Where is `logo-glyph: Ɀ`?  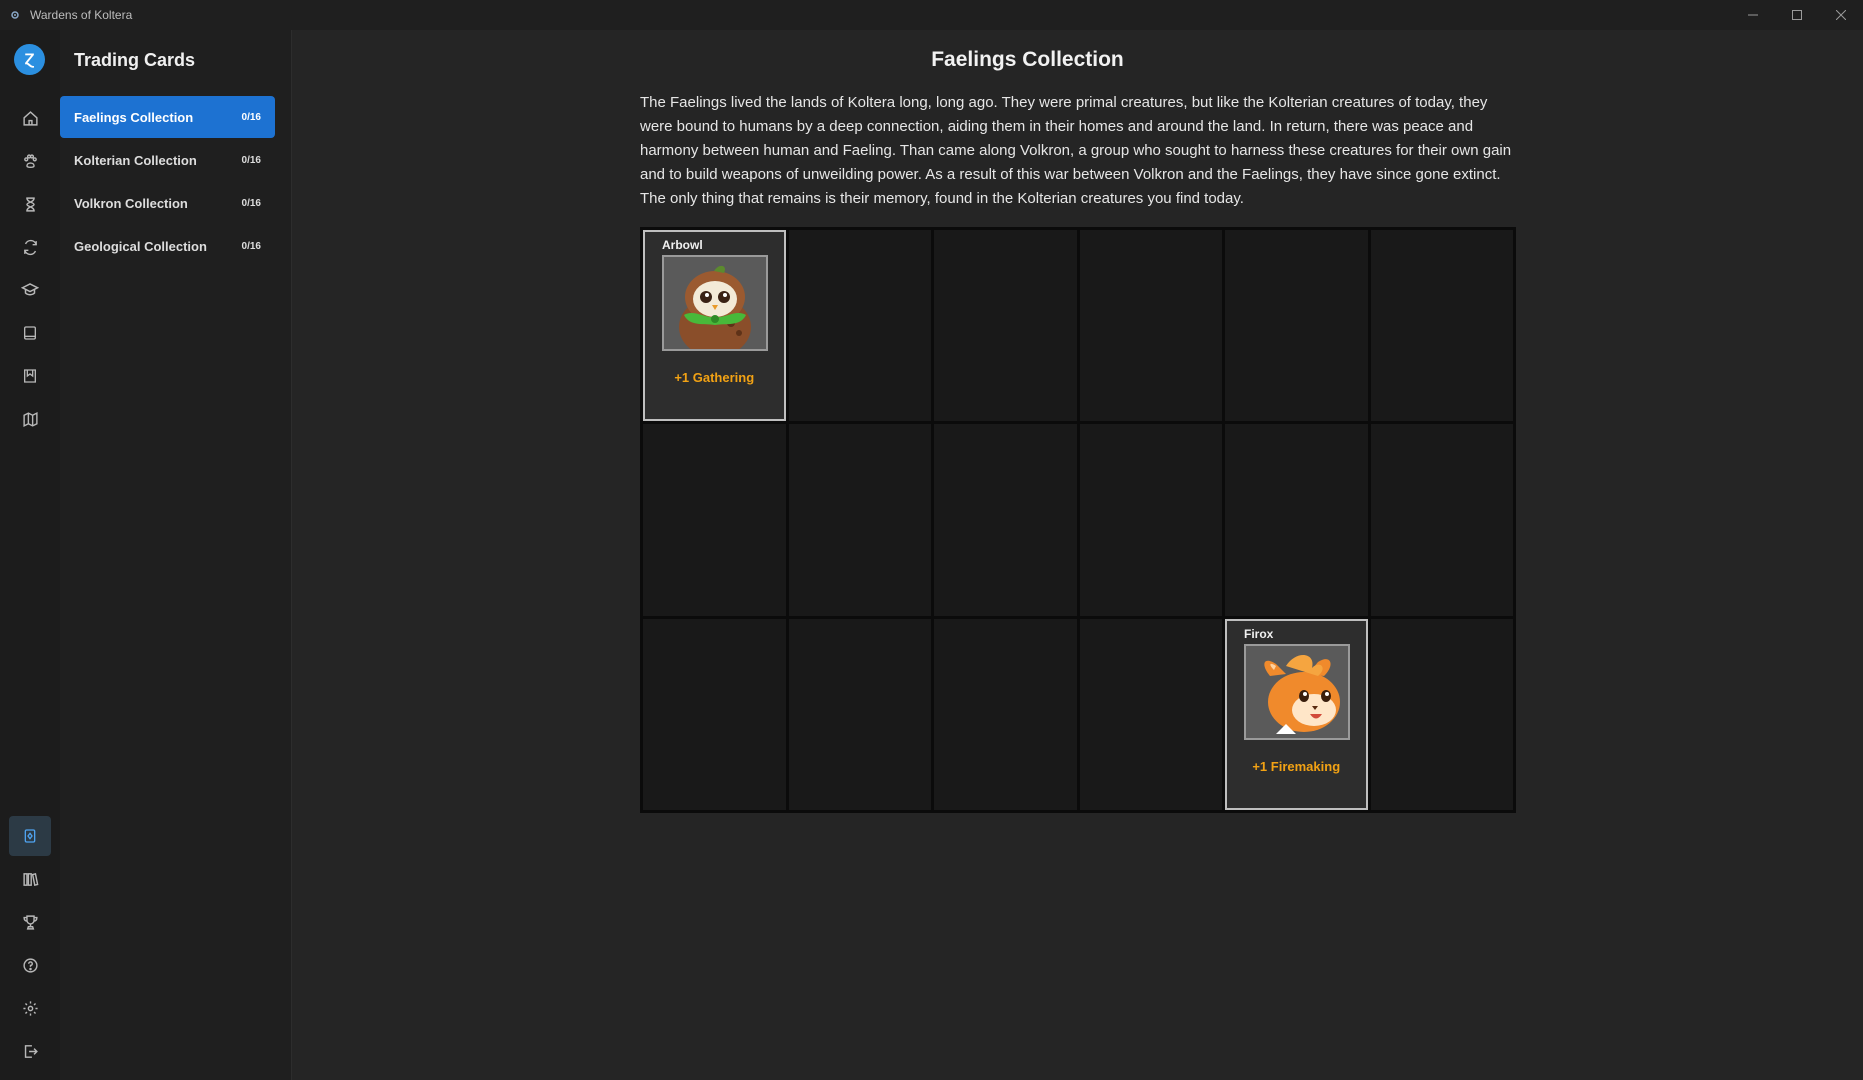
logo-glyph: Ɀ is located at coordinates (29, 59).